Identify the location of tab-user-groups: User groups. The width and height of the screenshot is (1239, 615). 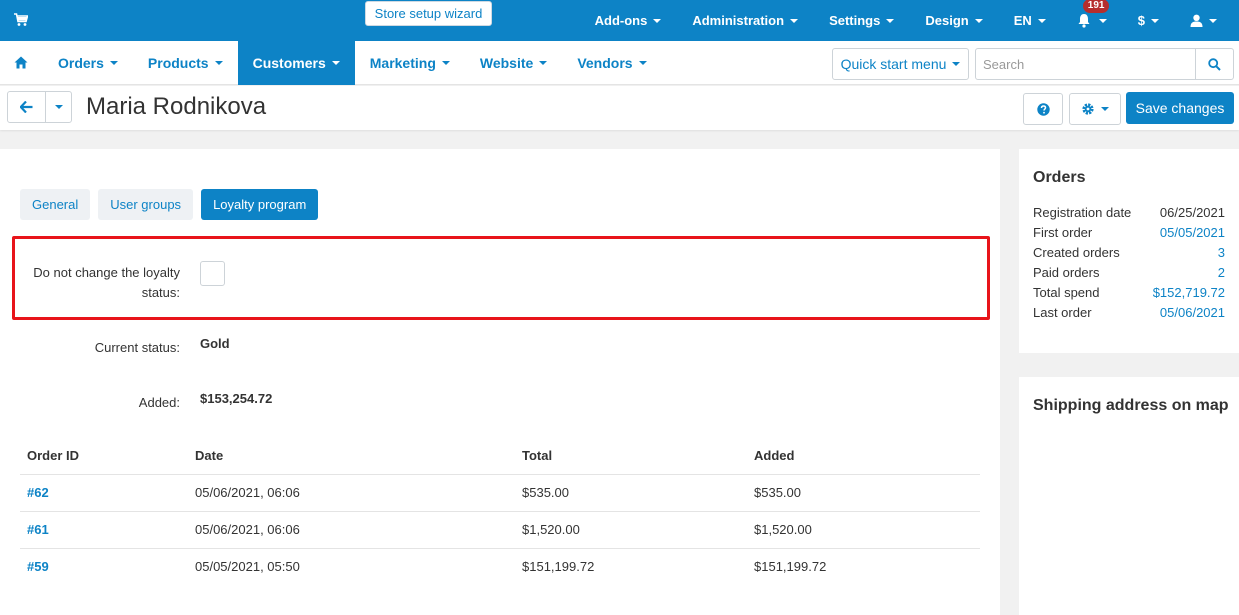
(146, 204).